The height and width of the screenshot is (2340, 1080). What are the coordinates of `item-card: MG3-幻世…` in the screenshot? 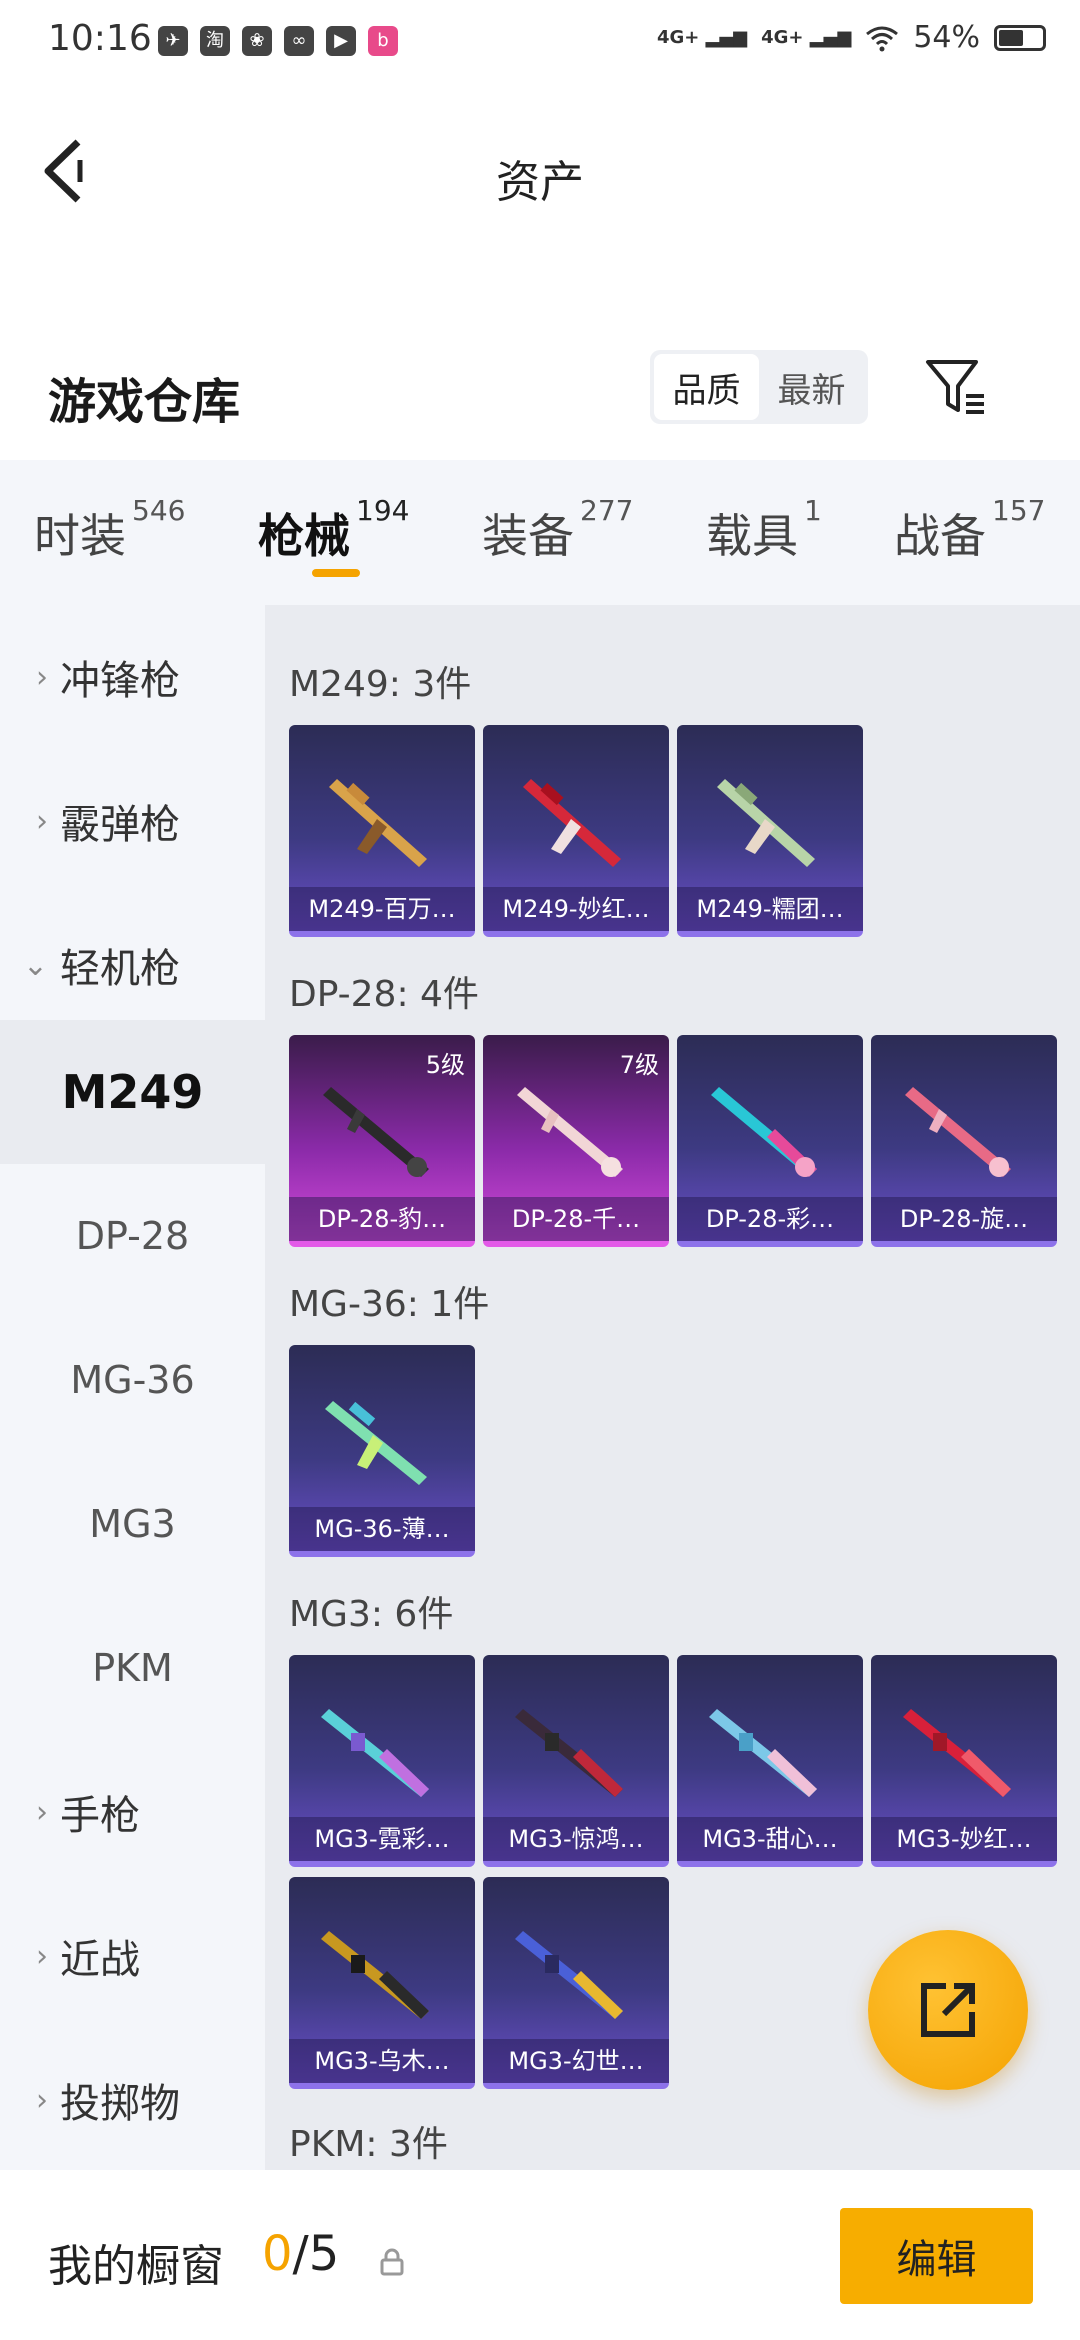 It's located at (576, 1983).